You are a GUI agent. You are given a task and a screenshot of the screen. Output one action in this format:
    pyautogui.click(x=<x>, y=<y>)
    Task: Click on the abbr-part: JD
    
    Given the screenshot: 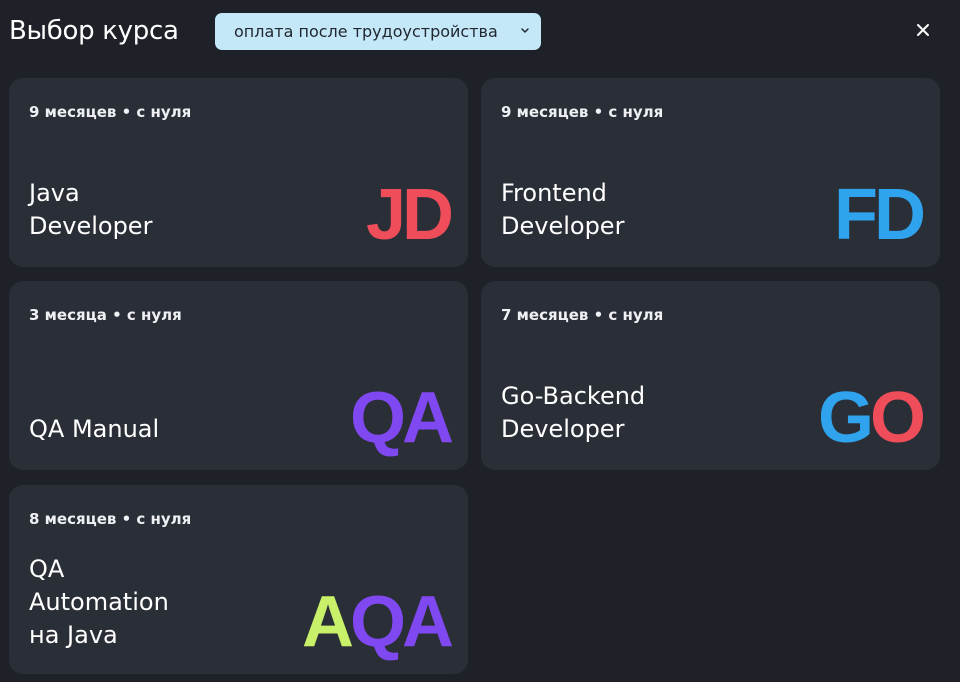 What is the action you would take?
    pyautogui.click(x=409, y=215)
    